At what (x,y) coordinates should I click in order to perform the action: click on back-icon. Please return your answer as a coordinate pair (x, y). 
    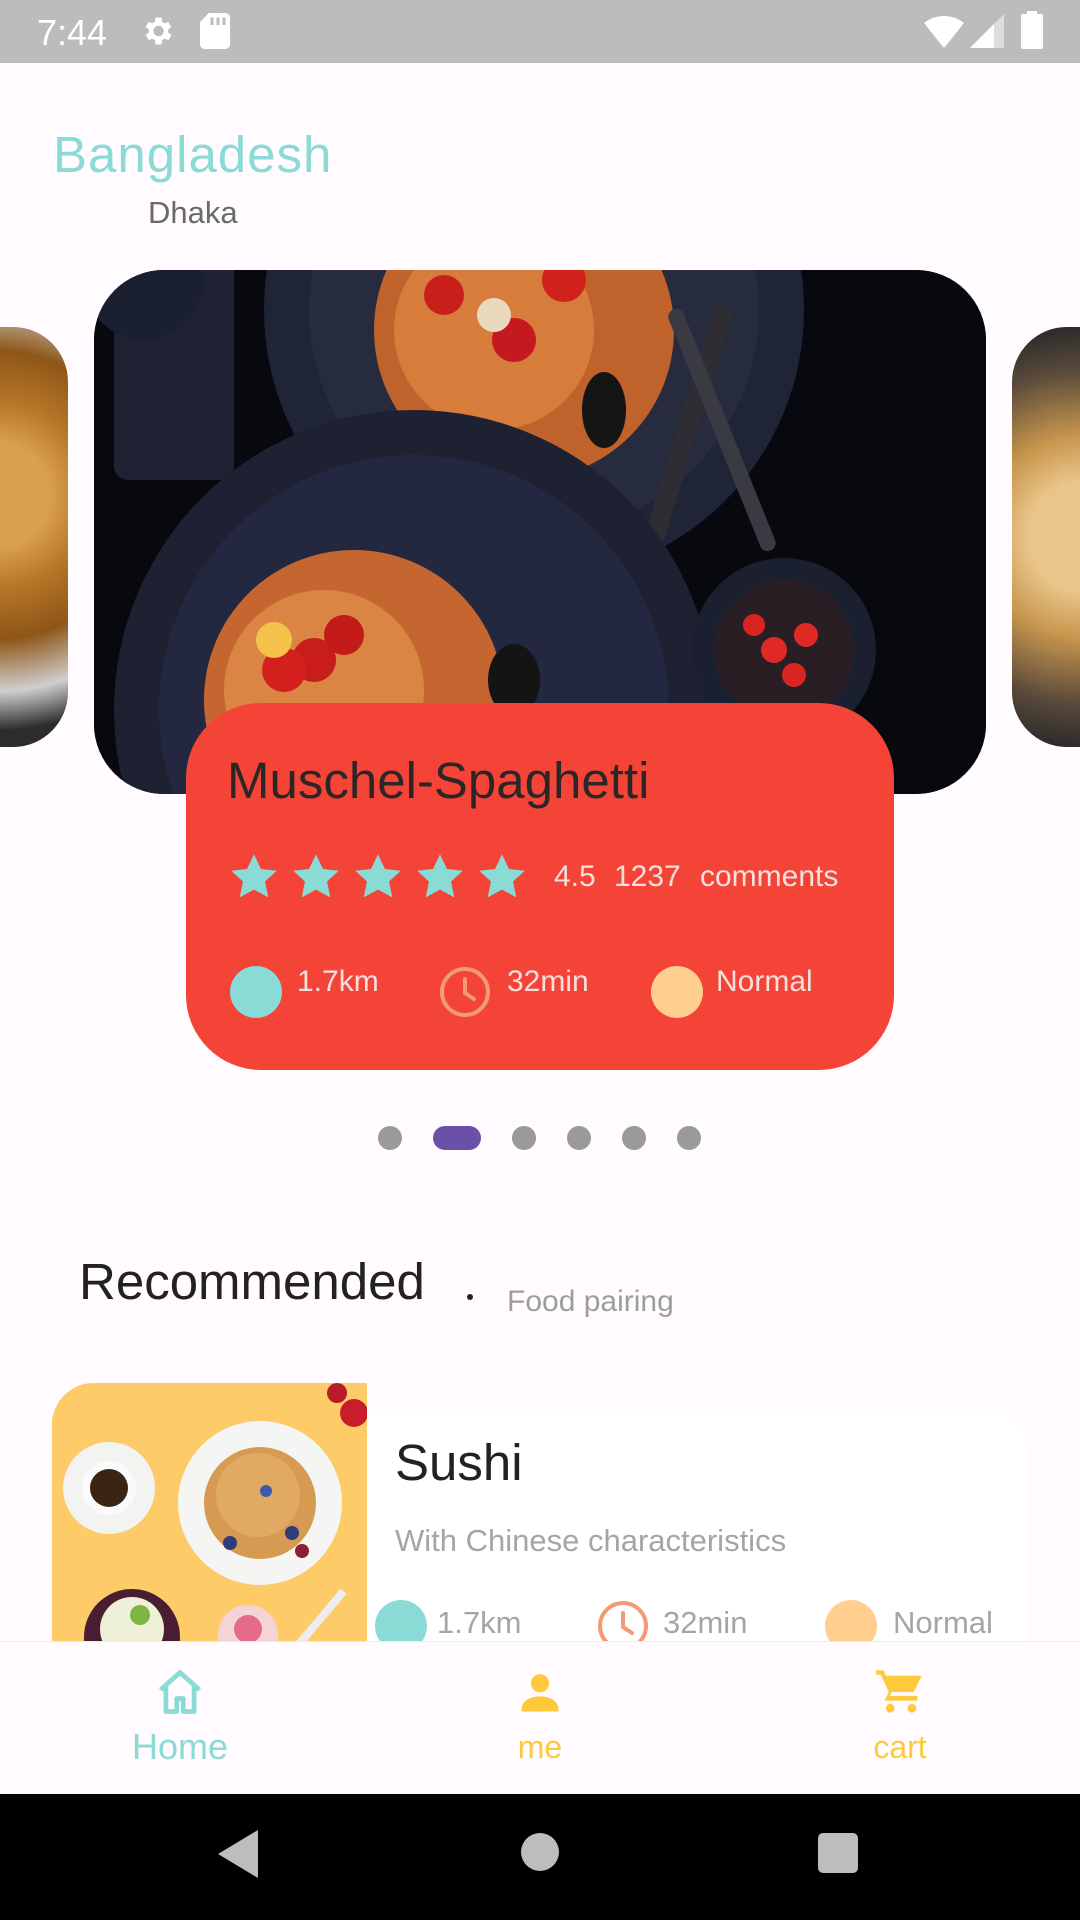
    Looking at the image, I should click on (238, 1854).